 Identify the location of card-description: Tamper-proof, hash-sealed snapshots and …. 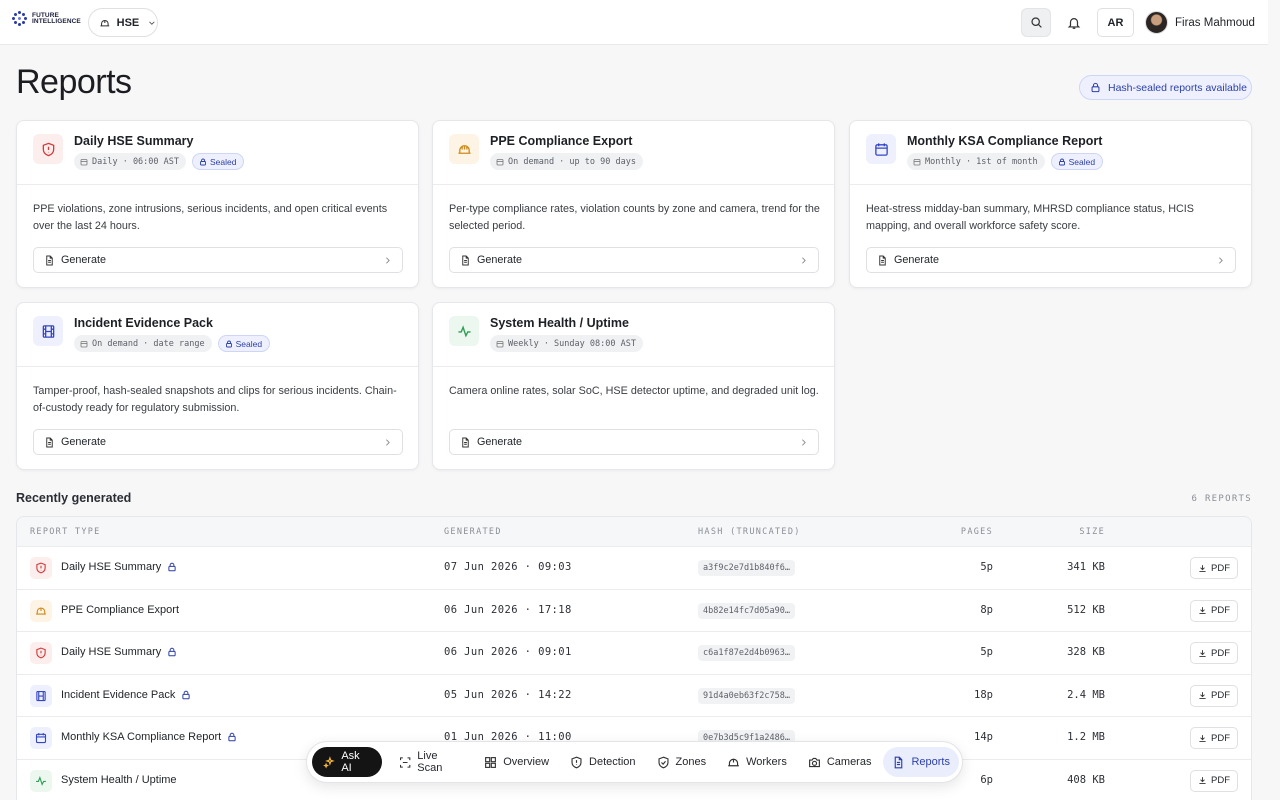
(215, 399).